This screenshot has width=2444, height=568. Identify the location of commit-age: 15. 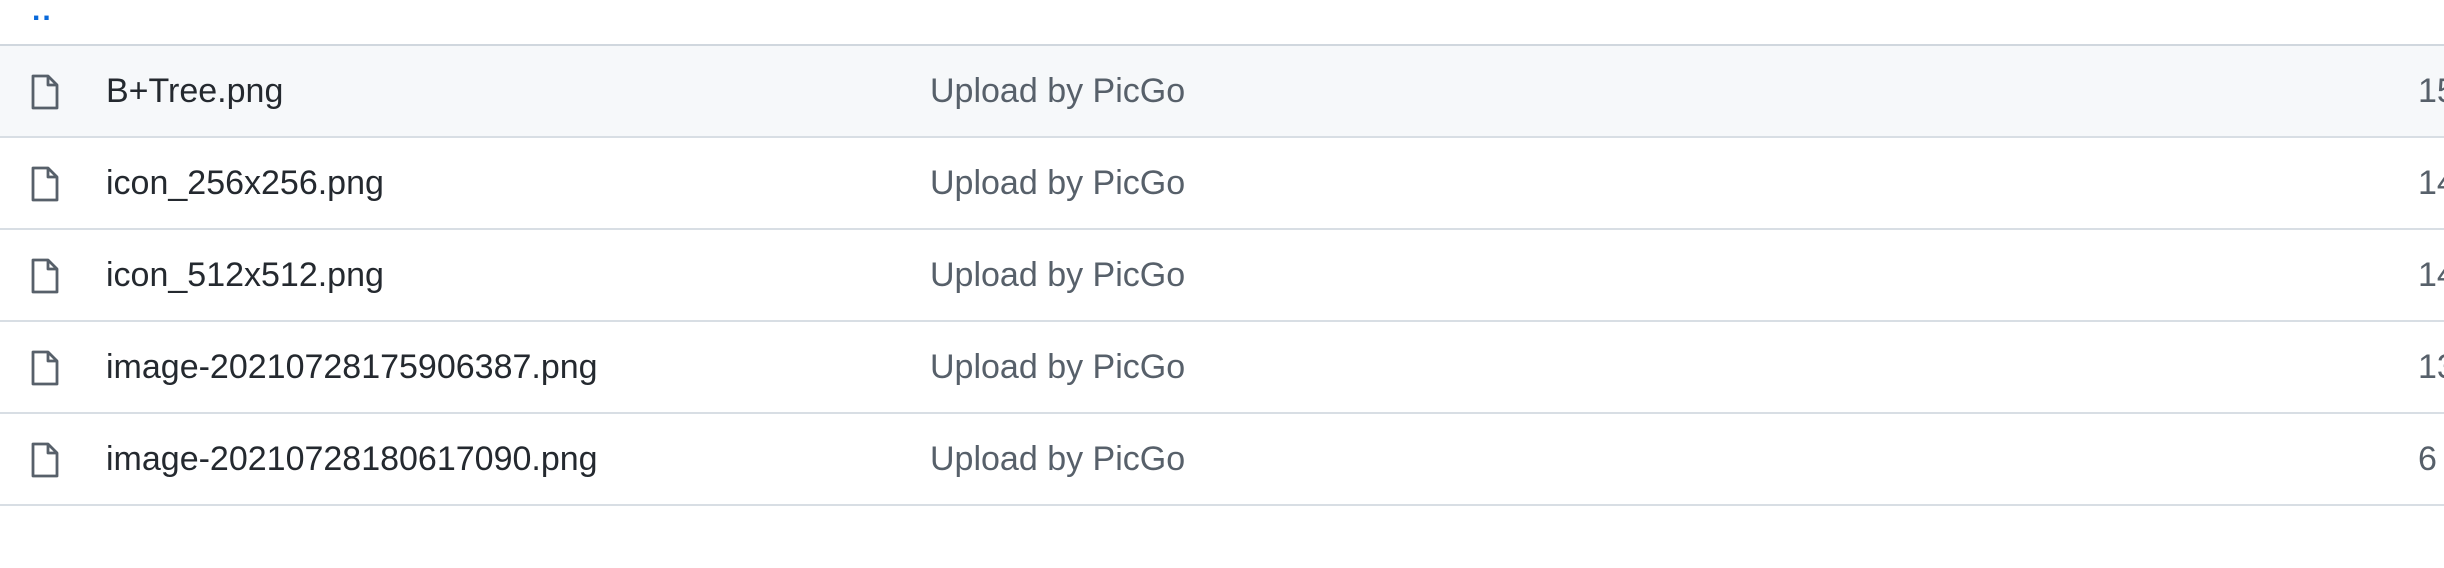
(2431, 91).